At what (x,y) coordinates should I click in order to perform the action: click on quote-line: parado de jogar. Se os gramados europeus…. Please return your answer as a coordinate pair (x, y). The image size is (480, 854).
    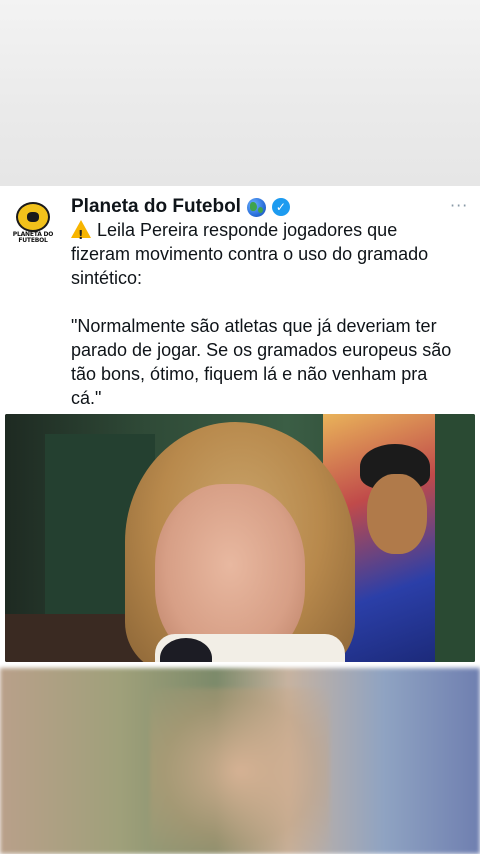
    Looking at the image, I should click on (261, 350).